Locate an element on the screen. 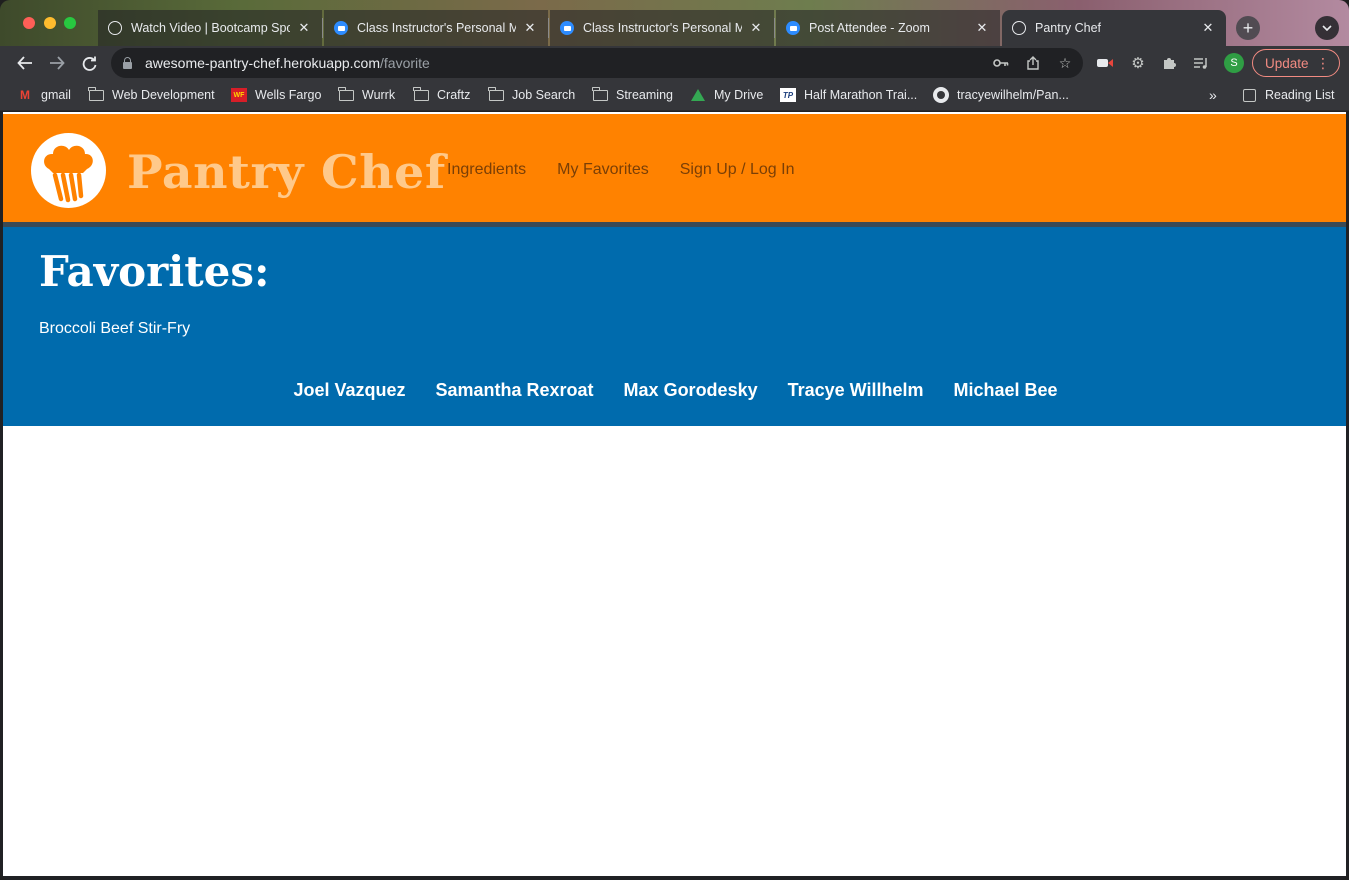 The image size is (1349, 880). update-button: Update ⋮ is located at coordinates (1296, 63).